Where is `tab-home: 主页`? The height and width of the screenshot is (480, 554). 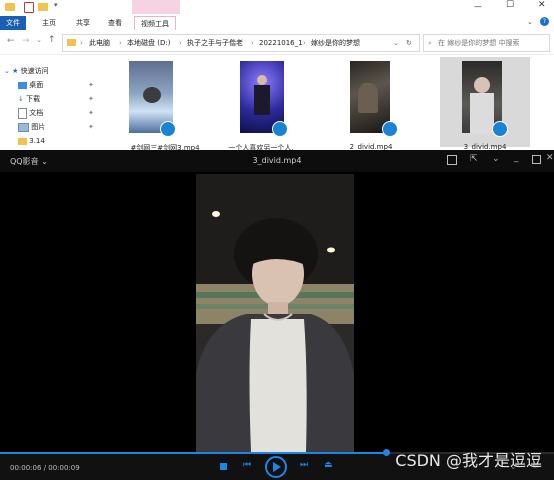 tab-home: 主页 is located at coordinates (49, 23).